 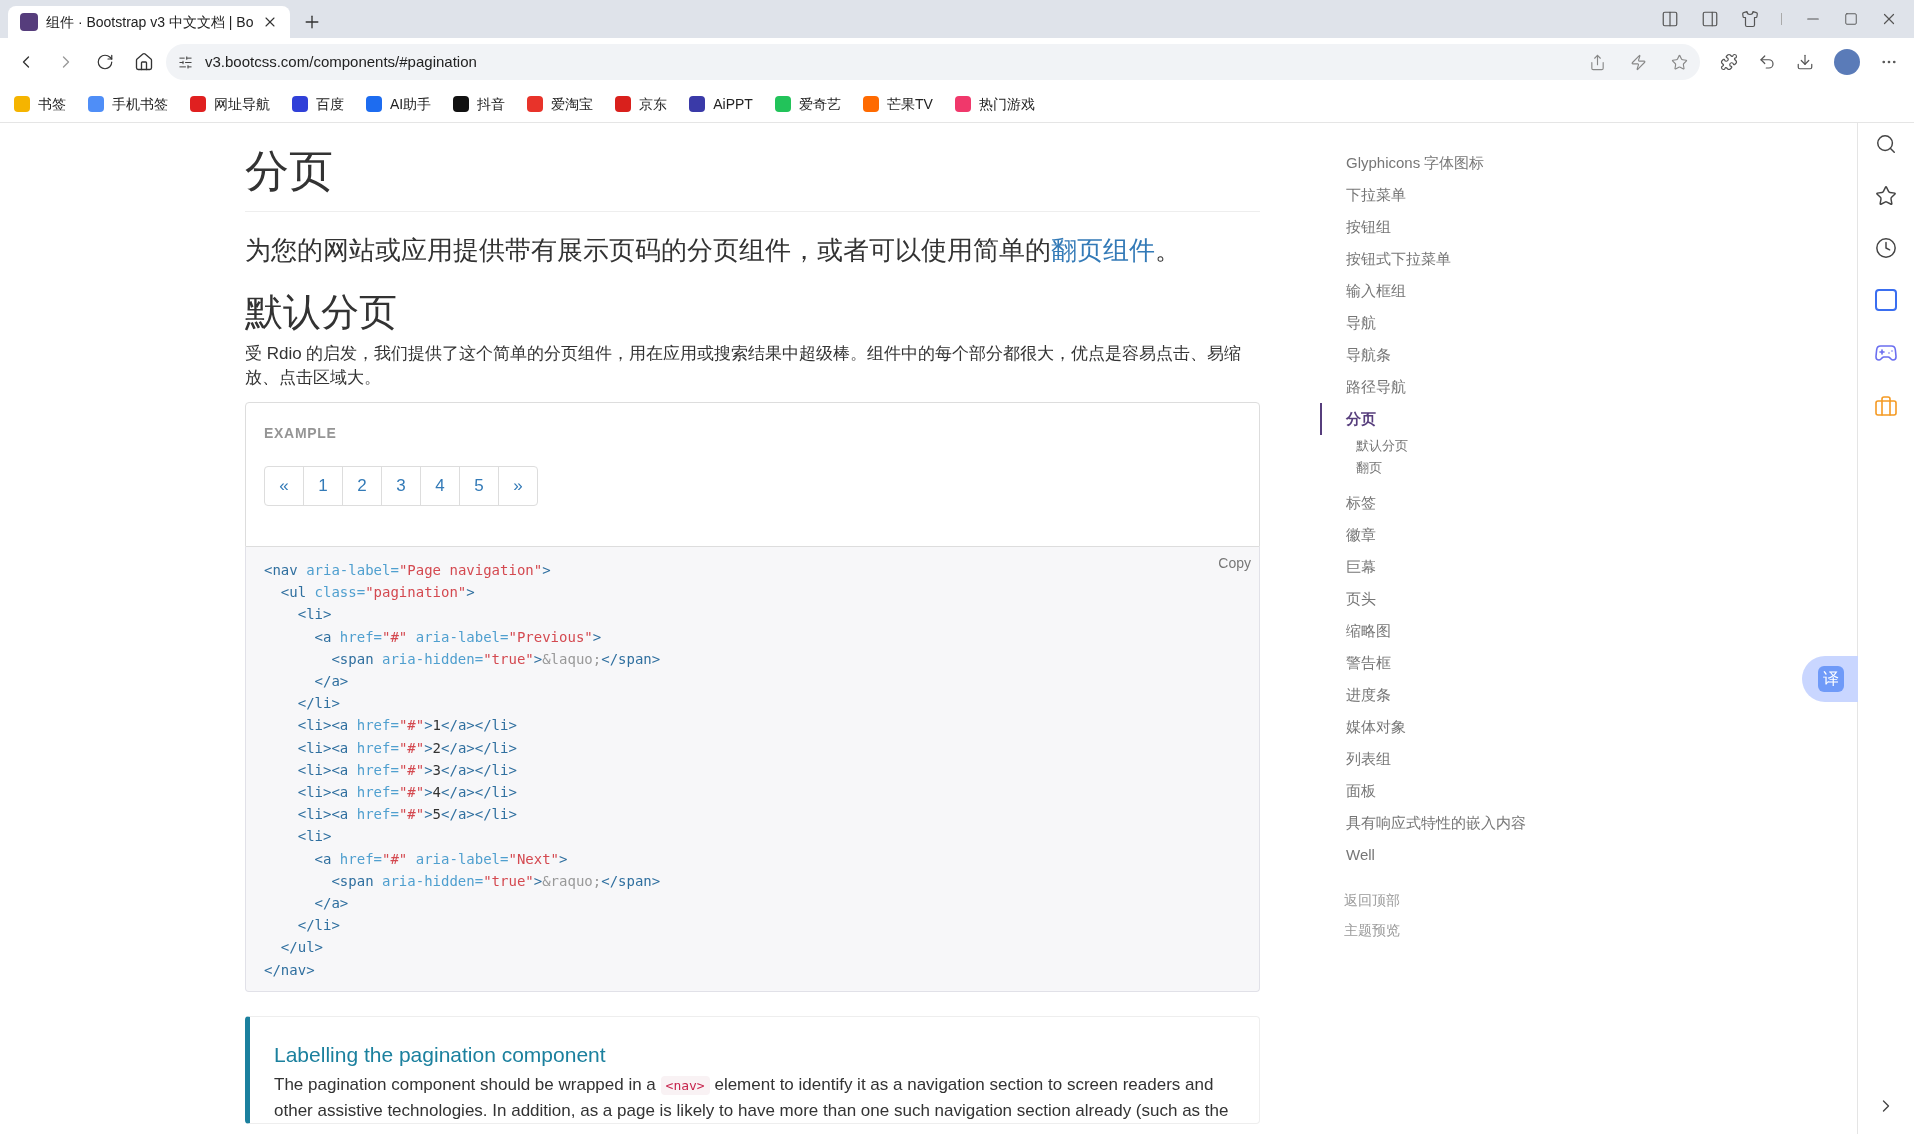 What do you see at coordinates (1363, 195) in the screenshot?
I see `sidenav-link: 下拉菜单` at bounding box center [1363, 195].